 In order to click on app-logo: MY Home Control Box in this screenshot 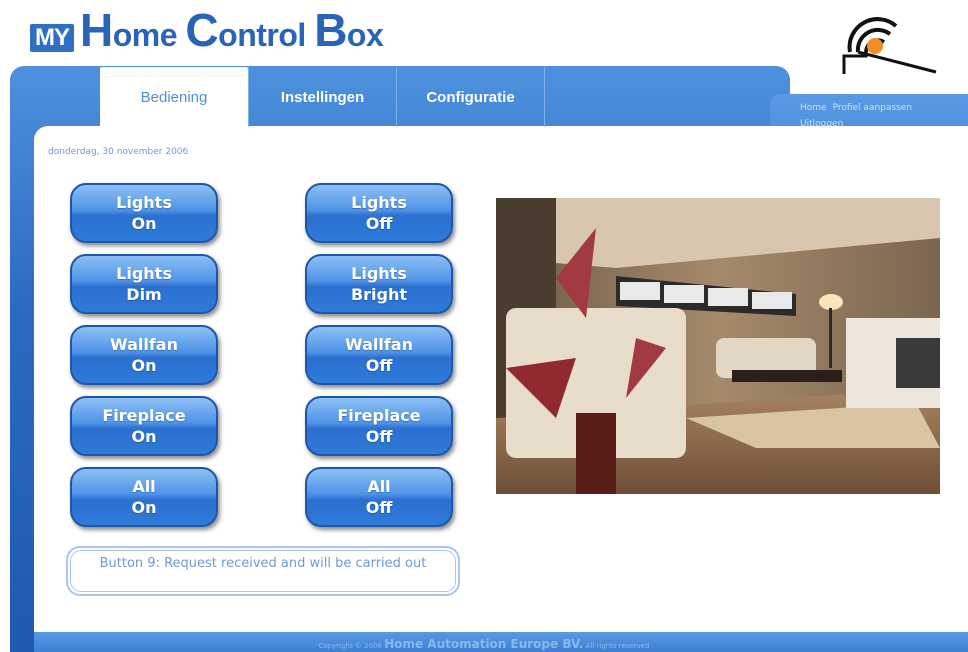, I will do `click(207, 32)`.